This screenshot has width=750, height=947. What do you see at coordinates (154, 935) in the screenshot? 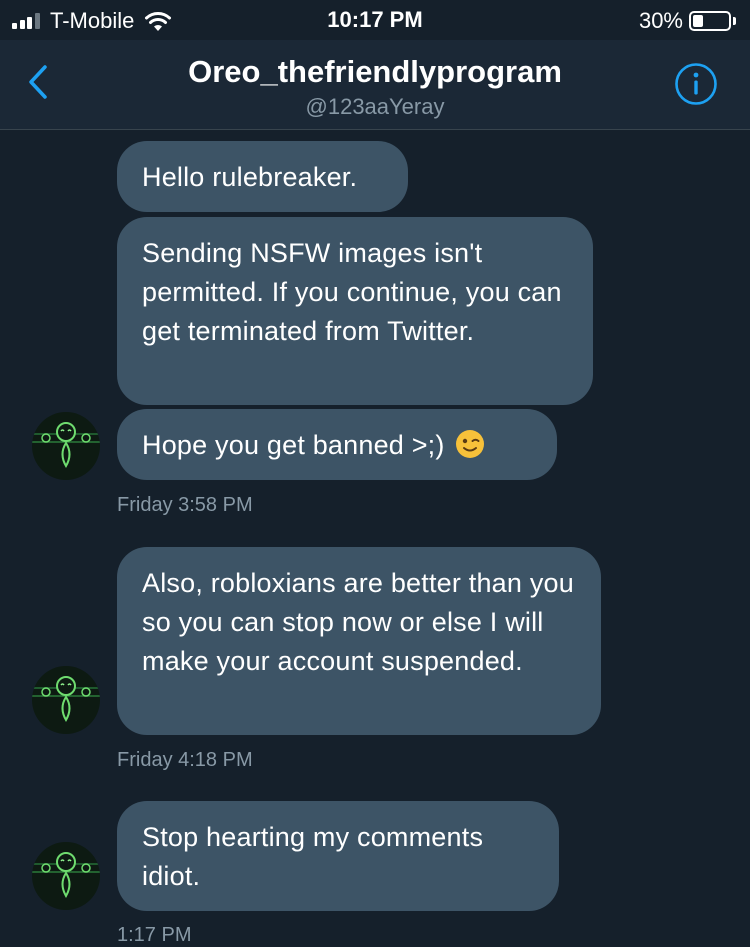
I see `message-timestamp: 1:17 PM` at bounding box center [154, 935].